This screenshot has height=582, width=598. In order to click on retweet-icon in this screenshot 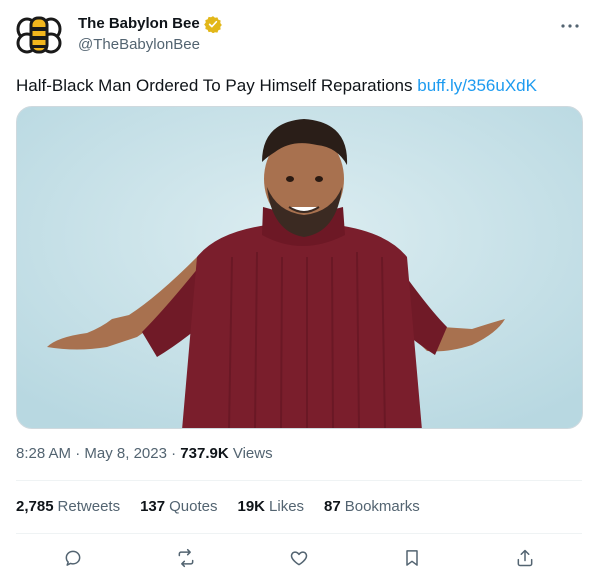, I will do `click(186, 558)`.